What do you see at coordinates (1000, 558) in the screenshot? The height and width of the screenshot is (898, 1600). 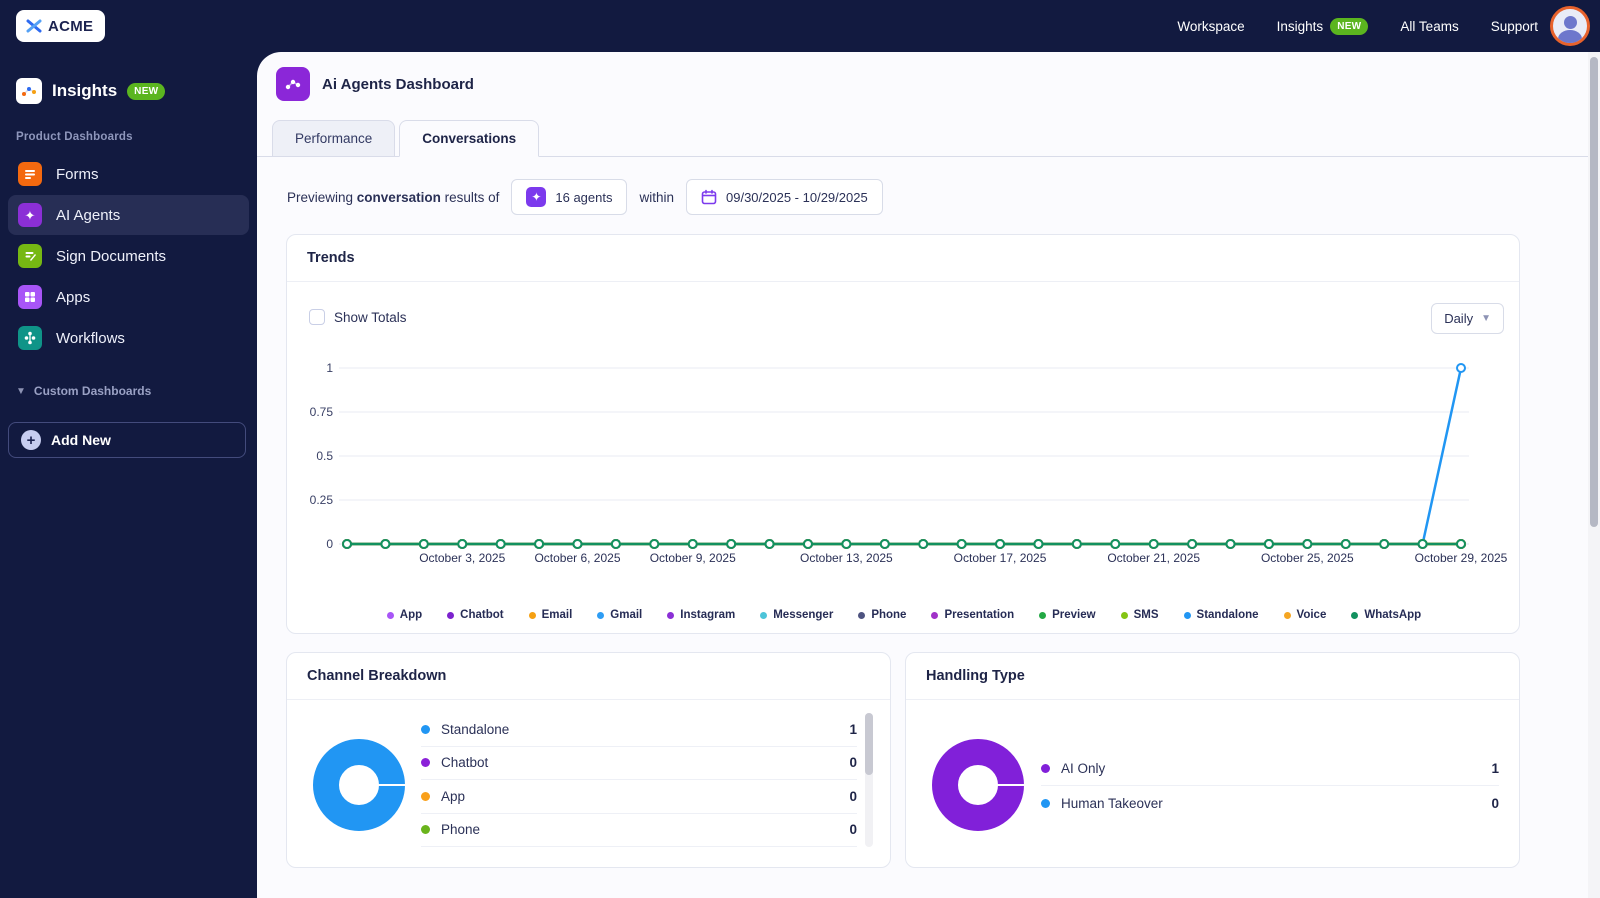 I see `svg-text: October 17, 2025` at bounding box center [1000, 558].